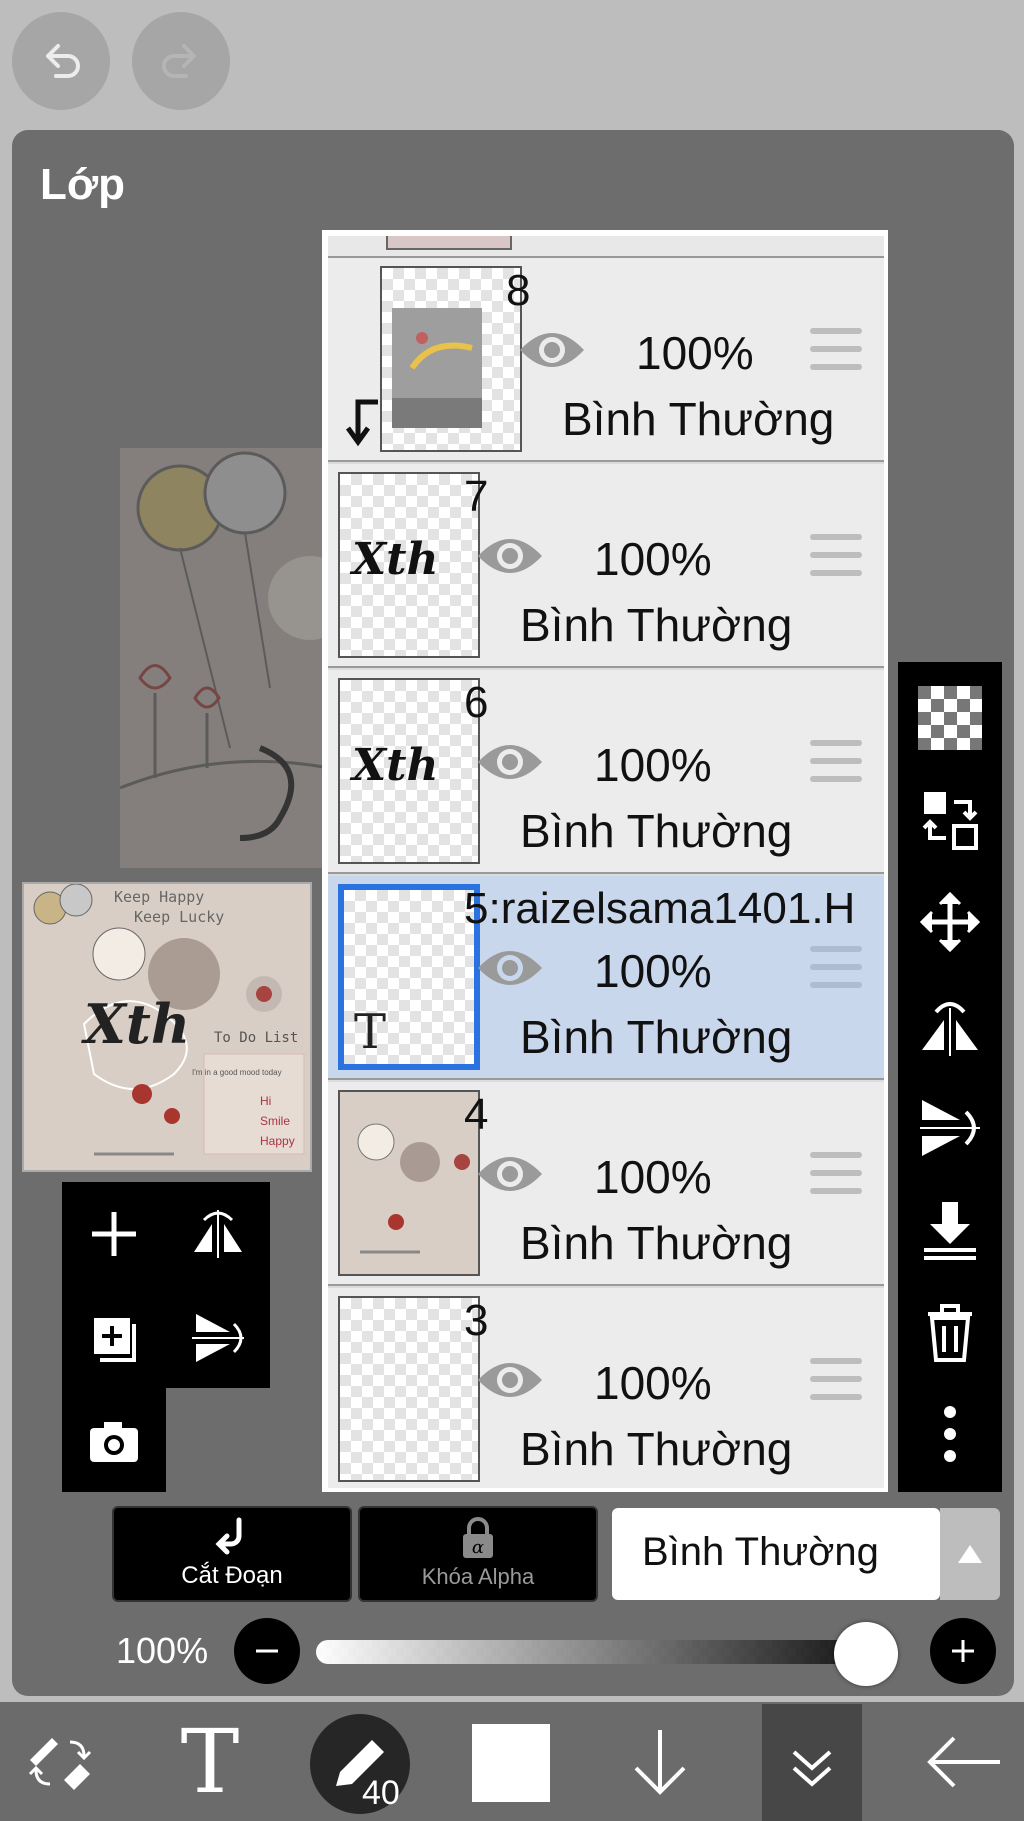 Image resolution: width=1024 pixels, height=1821 pixels. I want to click on lock-alpha-icon: α, so click(478, 1537).